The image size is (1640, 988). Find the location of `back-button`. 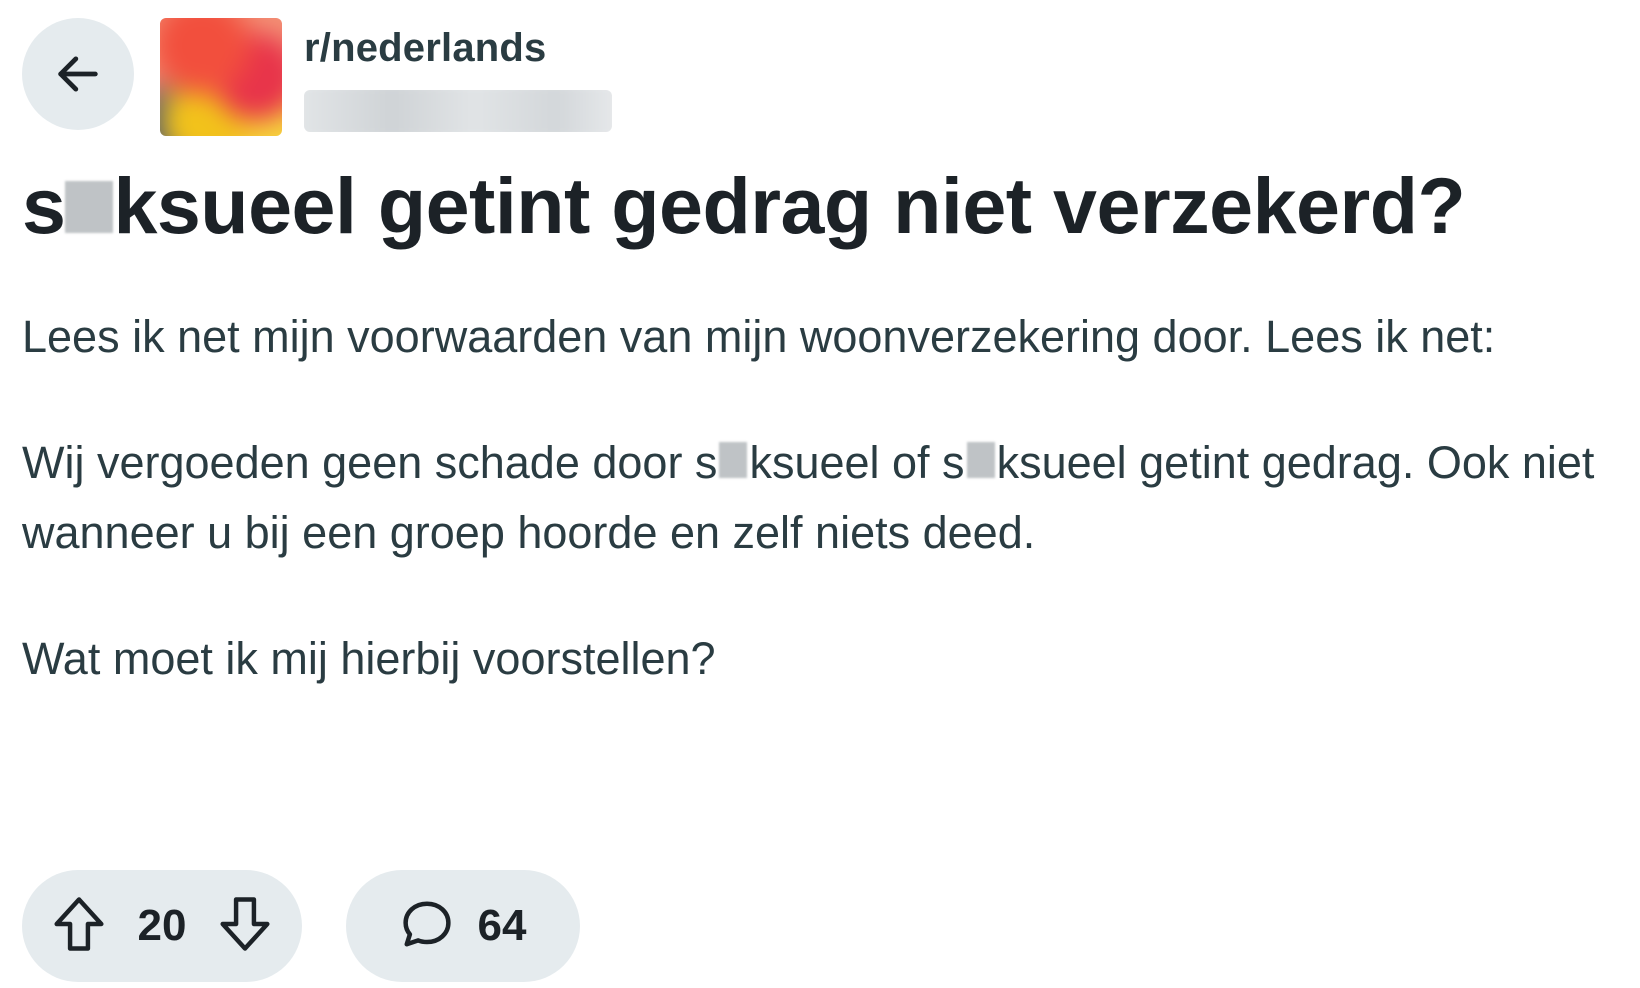

back-button is located at coordinates (78, 74).